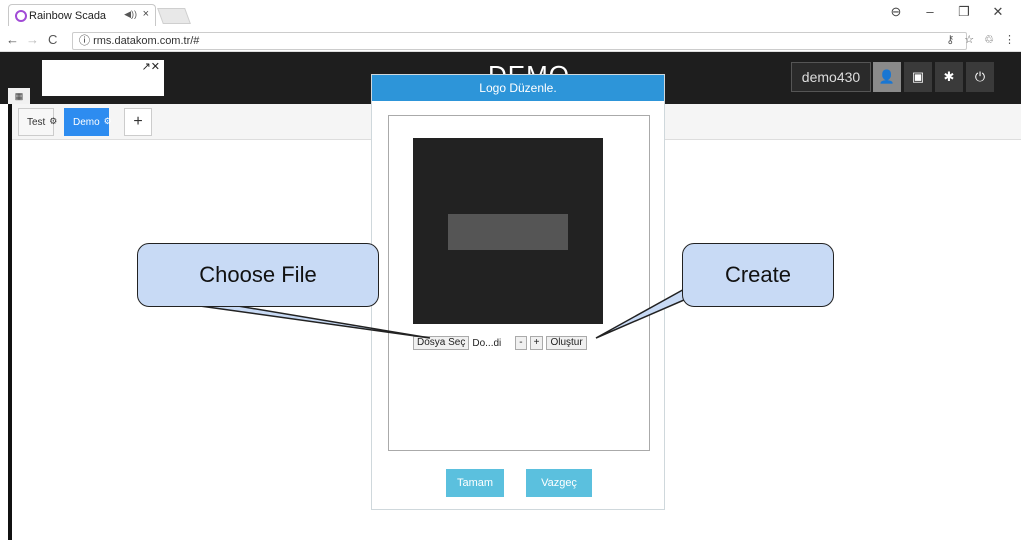 The width and height of the screenshot is (1021, 540). What do you see at coordinates (86, 41) in the screenshot?
I see `info-icon: ⓘ` at bounding box center [86, 41].